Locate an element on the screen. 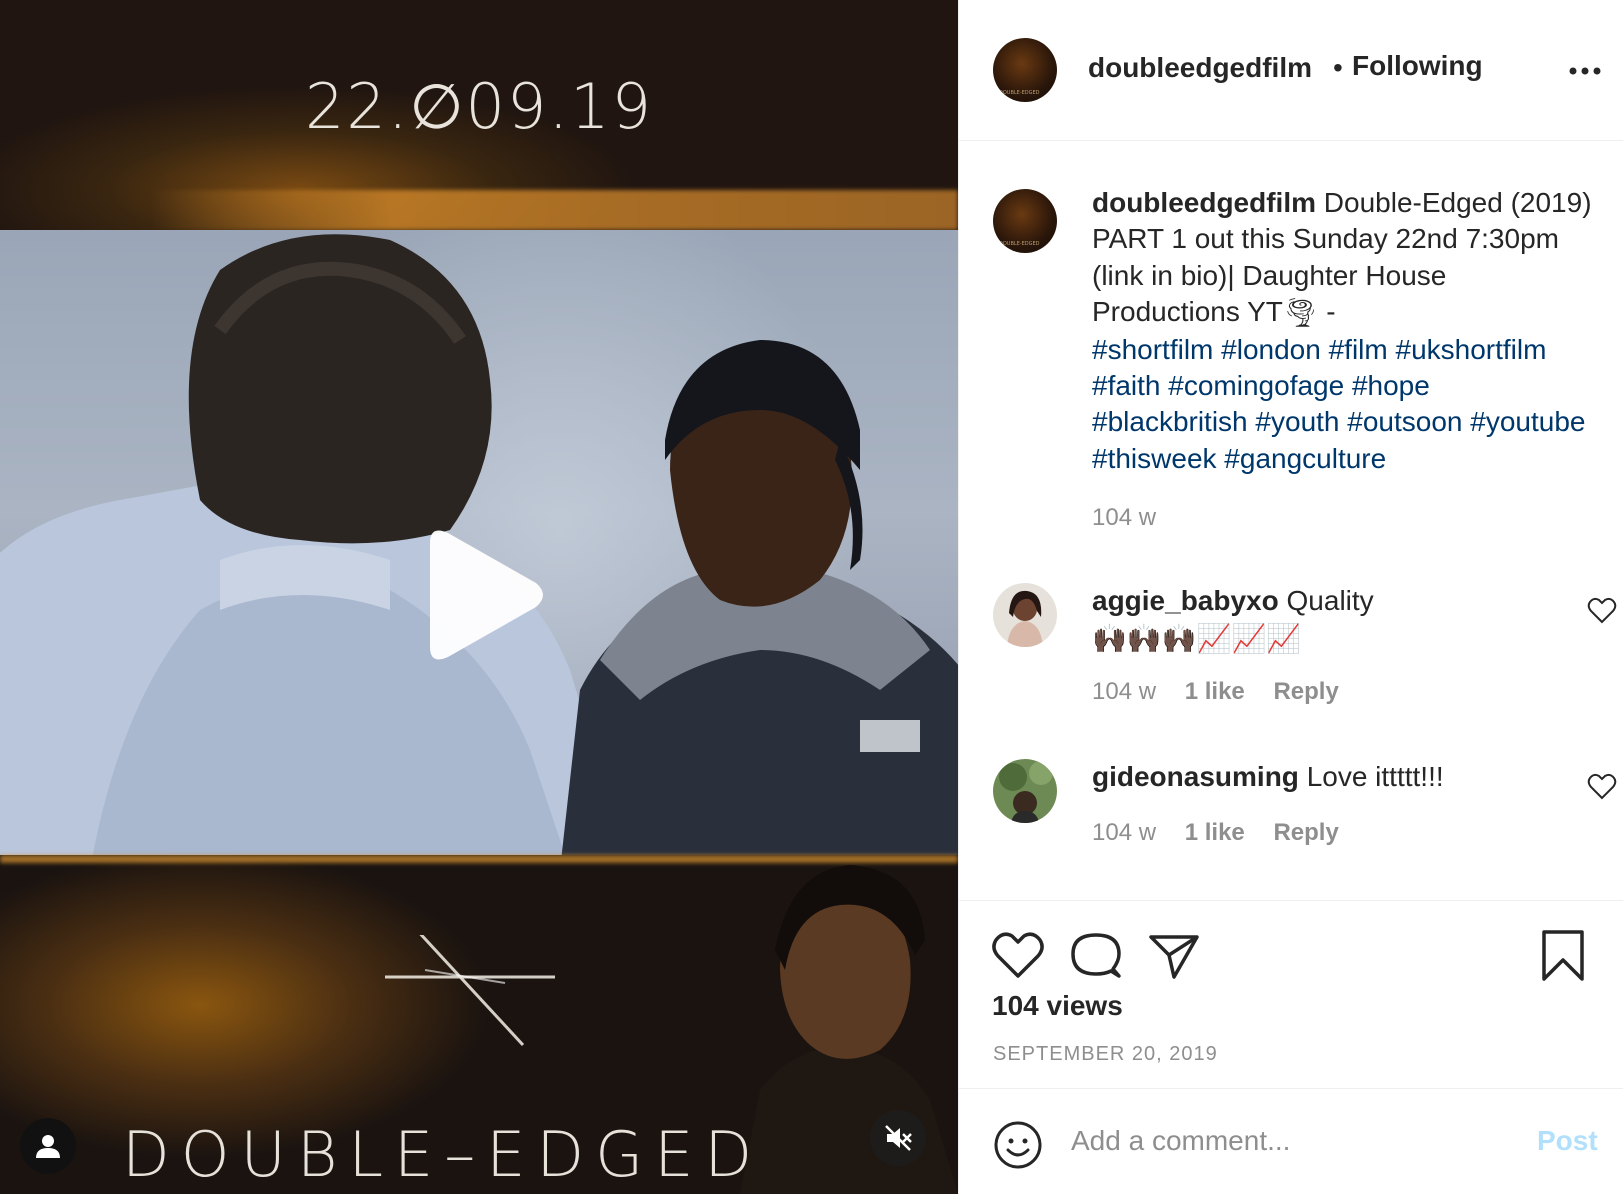 Image resolution: width=1623 pixels, height=1194 pixels. post-actions: 104 views SEPTEMBER 20, 2019 is located at coordinates (1291, 994).